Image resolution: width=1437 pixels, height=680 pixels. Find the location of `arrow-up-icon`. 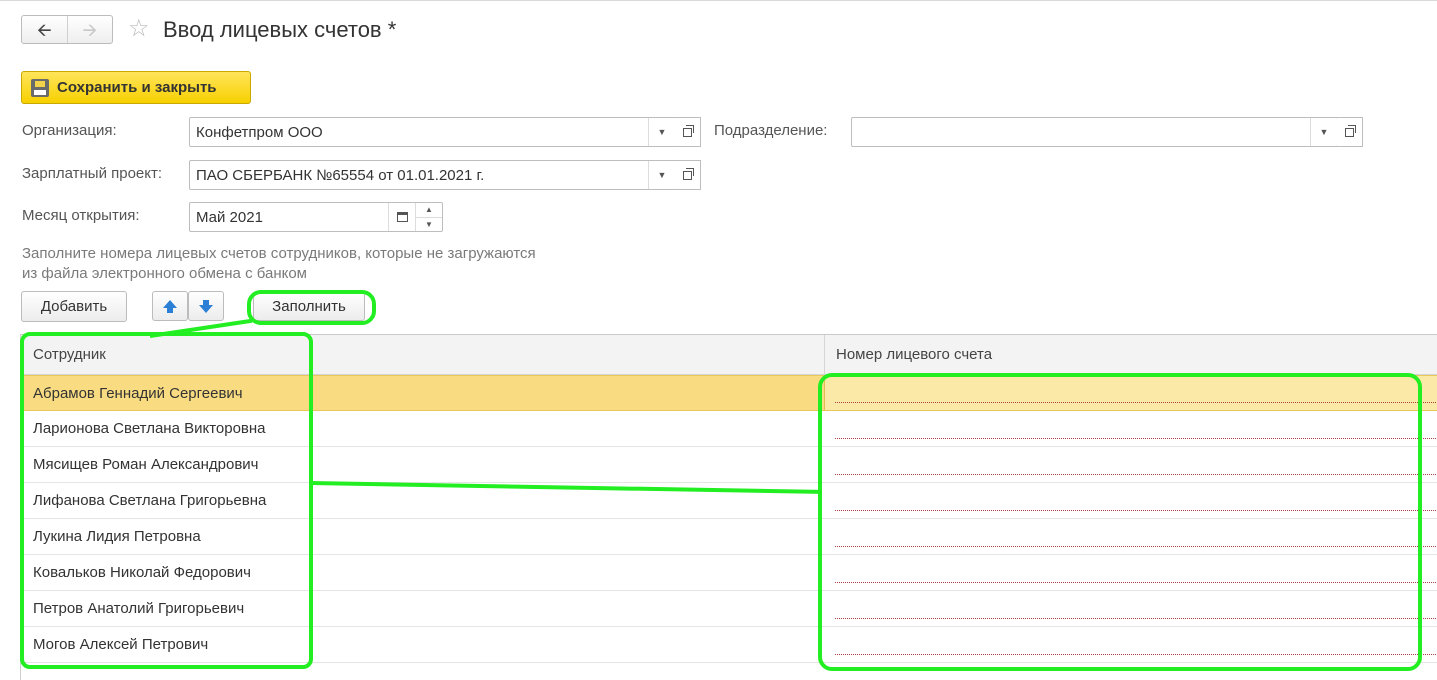

arrow-up-icon is located at coordinates (170, 306).